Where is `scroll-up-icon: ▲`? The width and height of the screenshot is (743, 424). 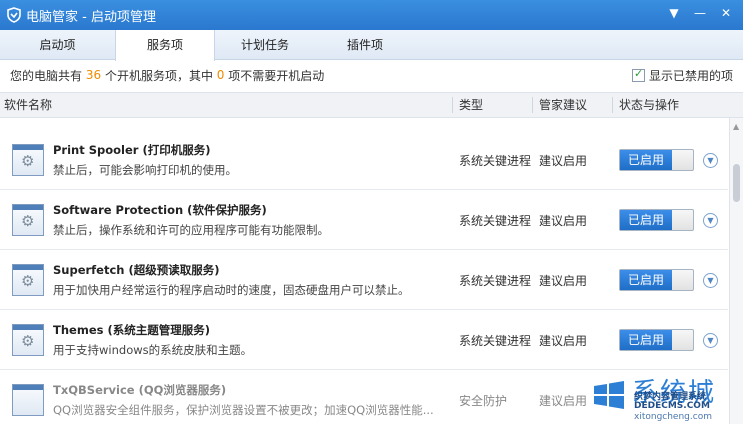 scroll-up-icon: ▲ is located at coordinates (736, 126).